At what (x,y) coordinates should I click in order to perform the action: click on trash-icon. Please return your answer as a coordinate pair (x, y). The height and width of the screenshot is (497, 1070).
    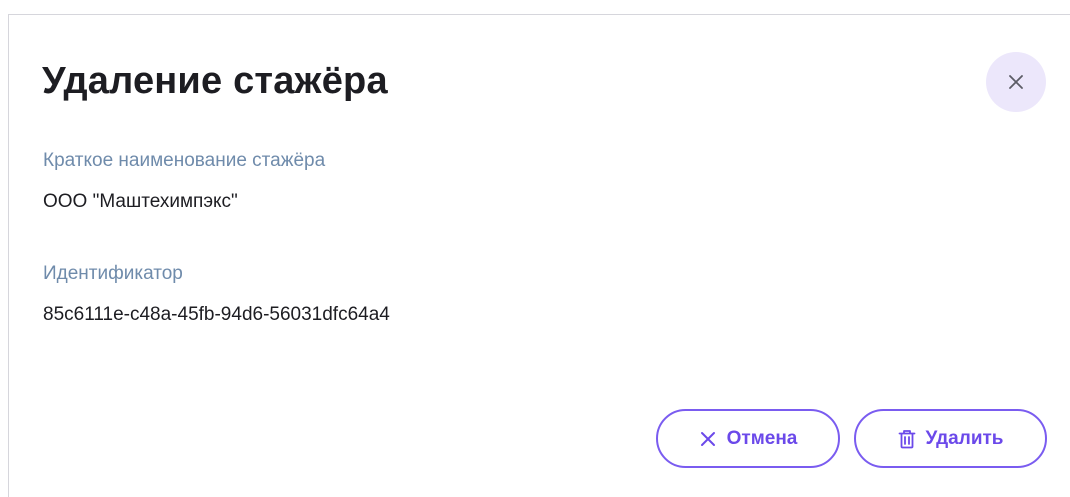
    Looking at the image, I should click on (907, 439).